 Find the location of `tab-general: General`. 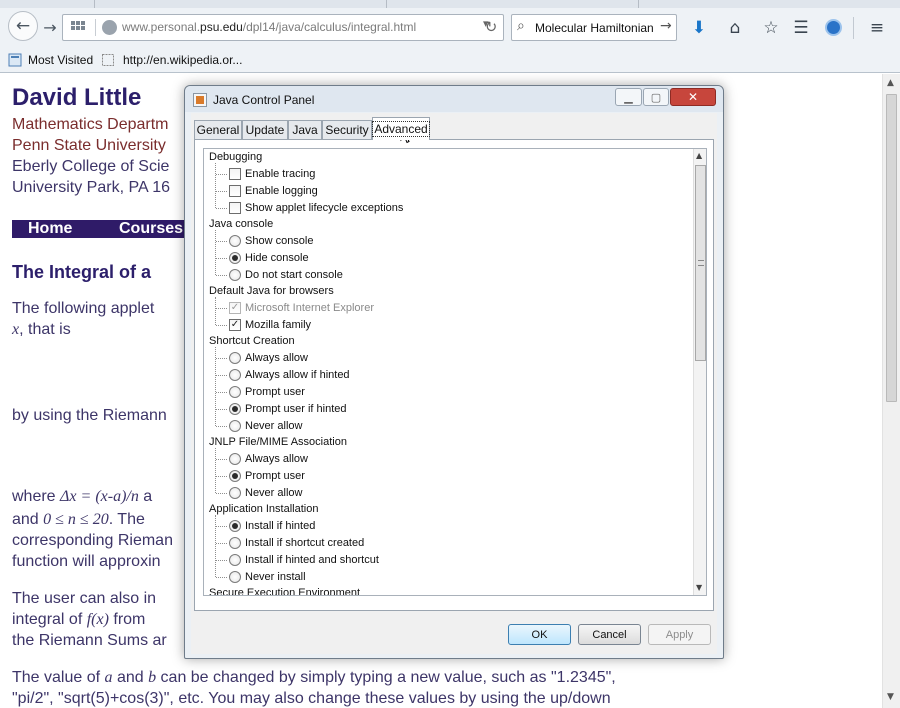

tab-general: General is located at coordinates (218, 129).